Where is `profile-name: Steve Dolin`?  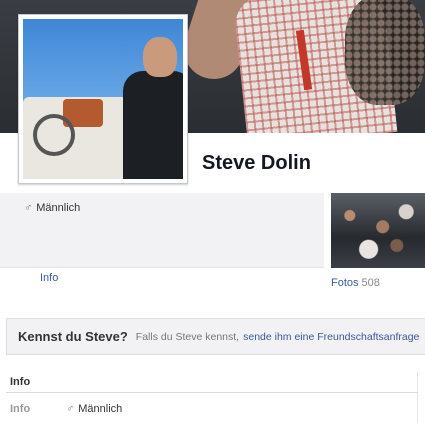
profile-name: Steve Dolin is located at coordinates (256, 163).